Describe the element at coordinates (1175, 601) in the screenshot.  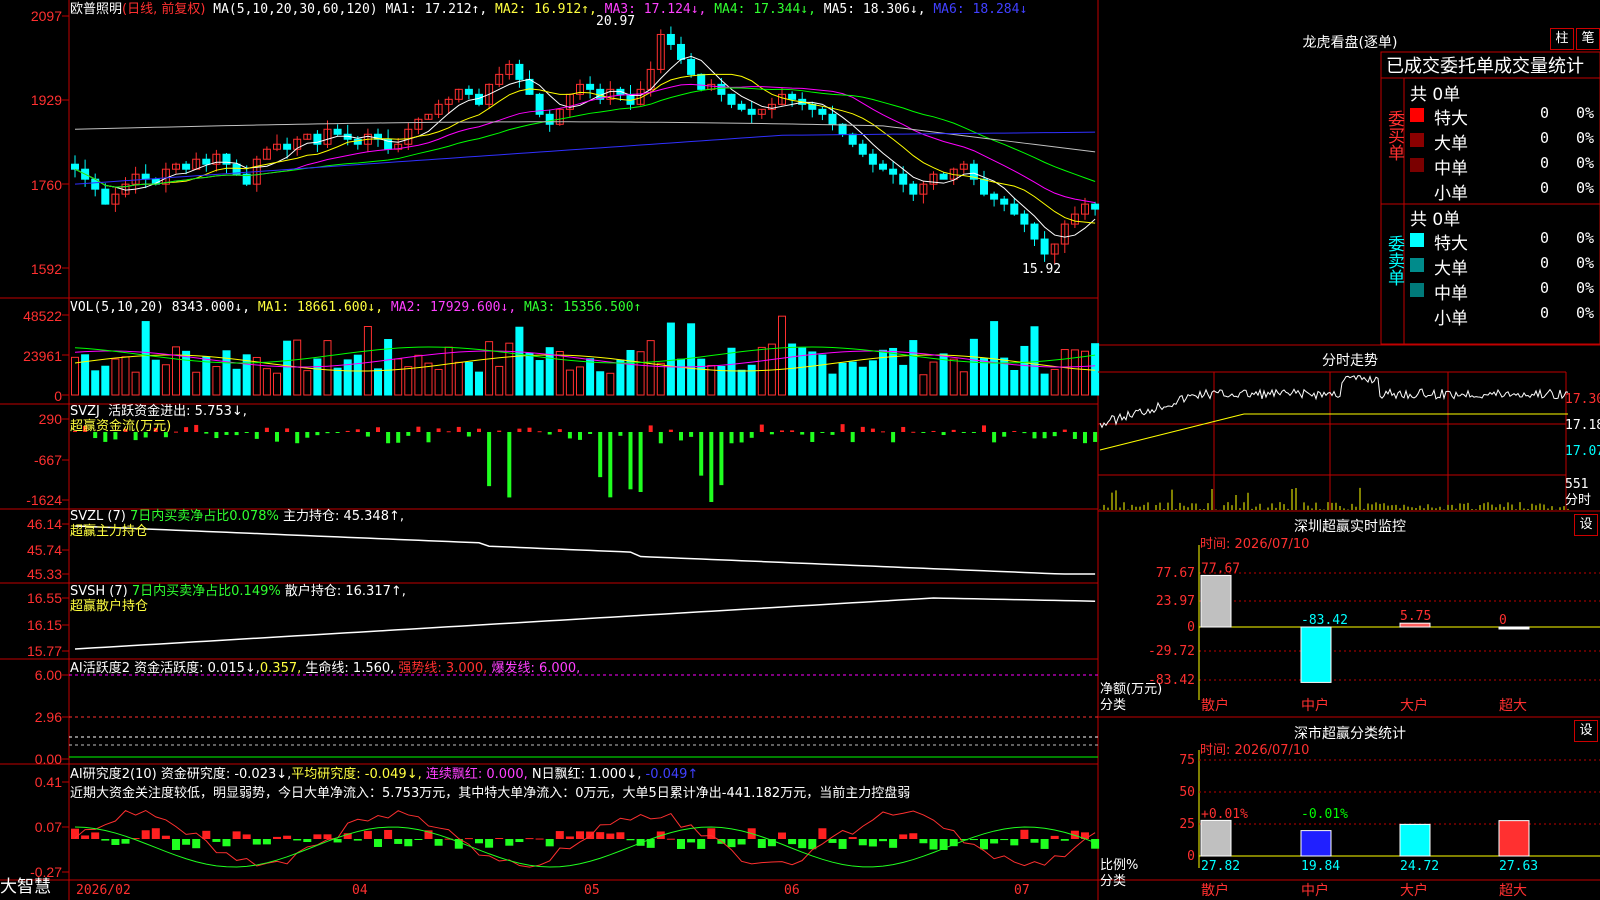
I see `szmon-axis-label: 23.97` at that location.